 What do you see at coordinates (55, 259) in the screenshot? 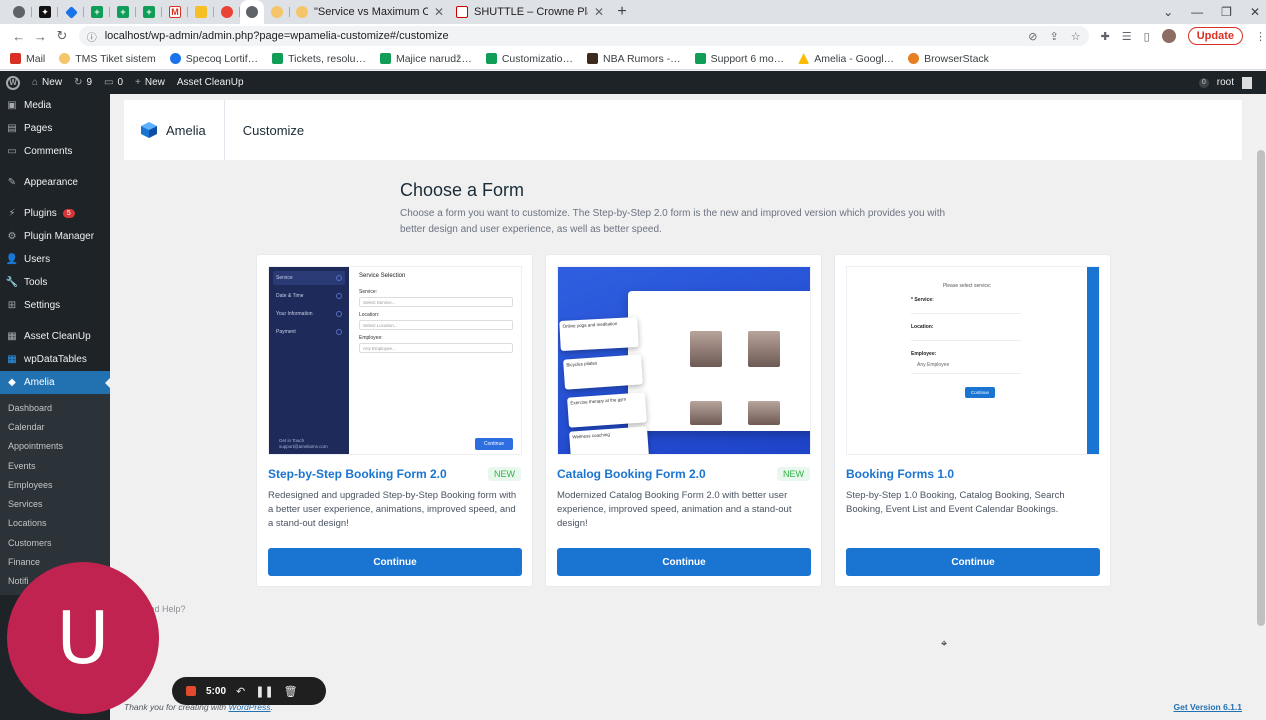
I see `sidebar-item-users: 👤 Users` at bounding box center [55, 259].